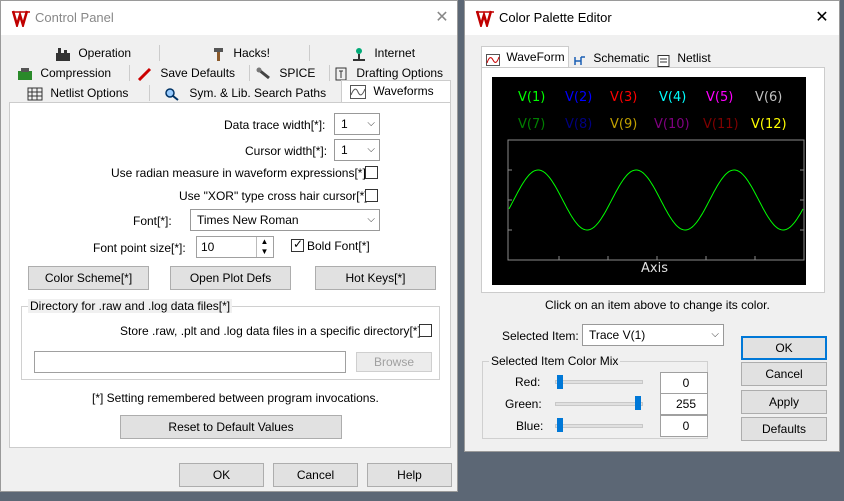  I want to click on tab-netlist: Netlist, so click(684, 58).